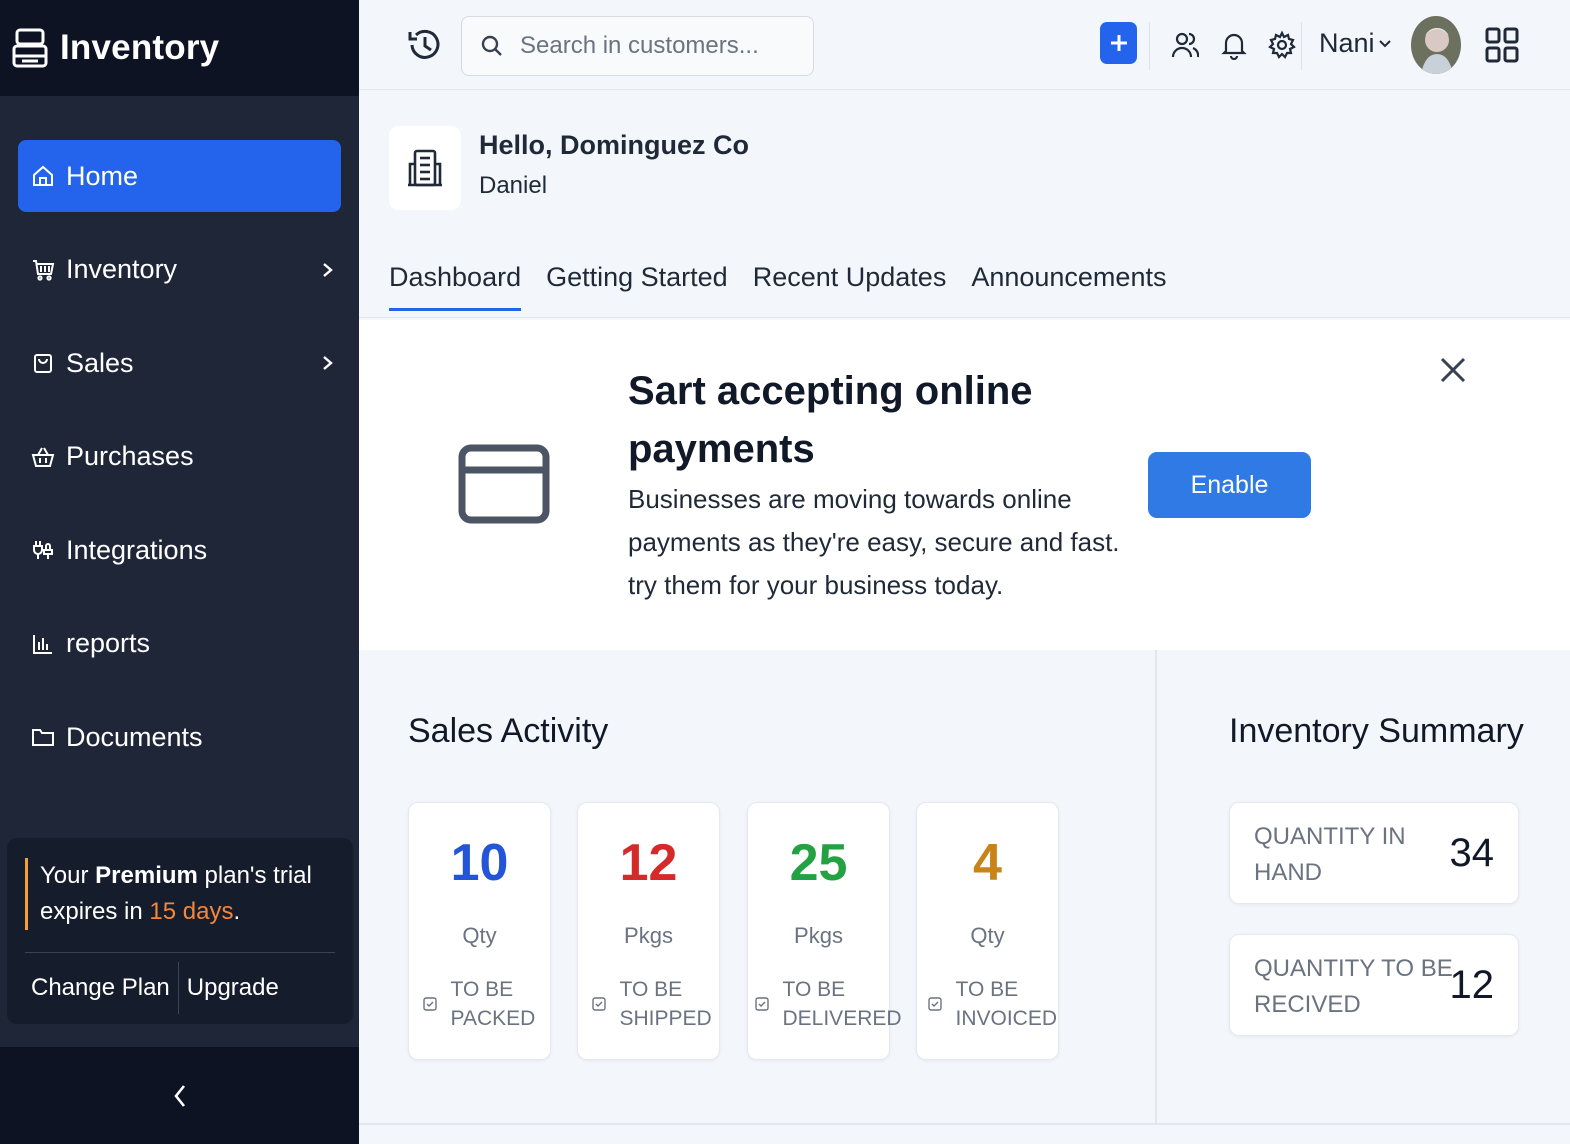 The image size is (1570, 1144). I want to click on avatar-image, so click(1436, 45).